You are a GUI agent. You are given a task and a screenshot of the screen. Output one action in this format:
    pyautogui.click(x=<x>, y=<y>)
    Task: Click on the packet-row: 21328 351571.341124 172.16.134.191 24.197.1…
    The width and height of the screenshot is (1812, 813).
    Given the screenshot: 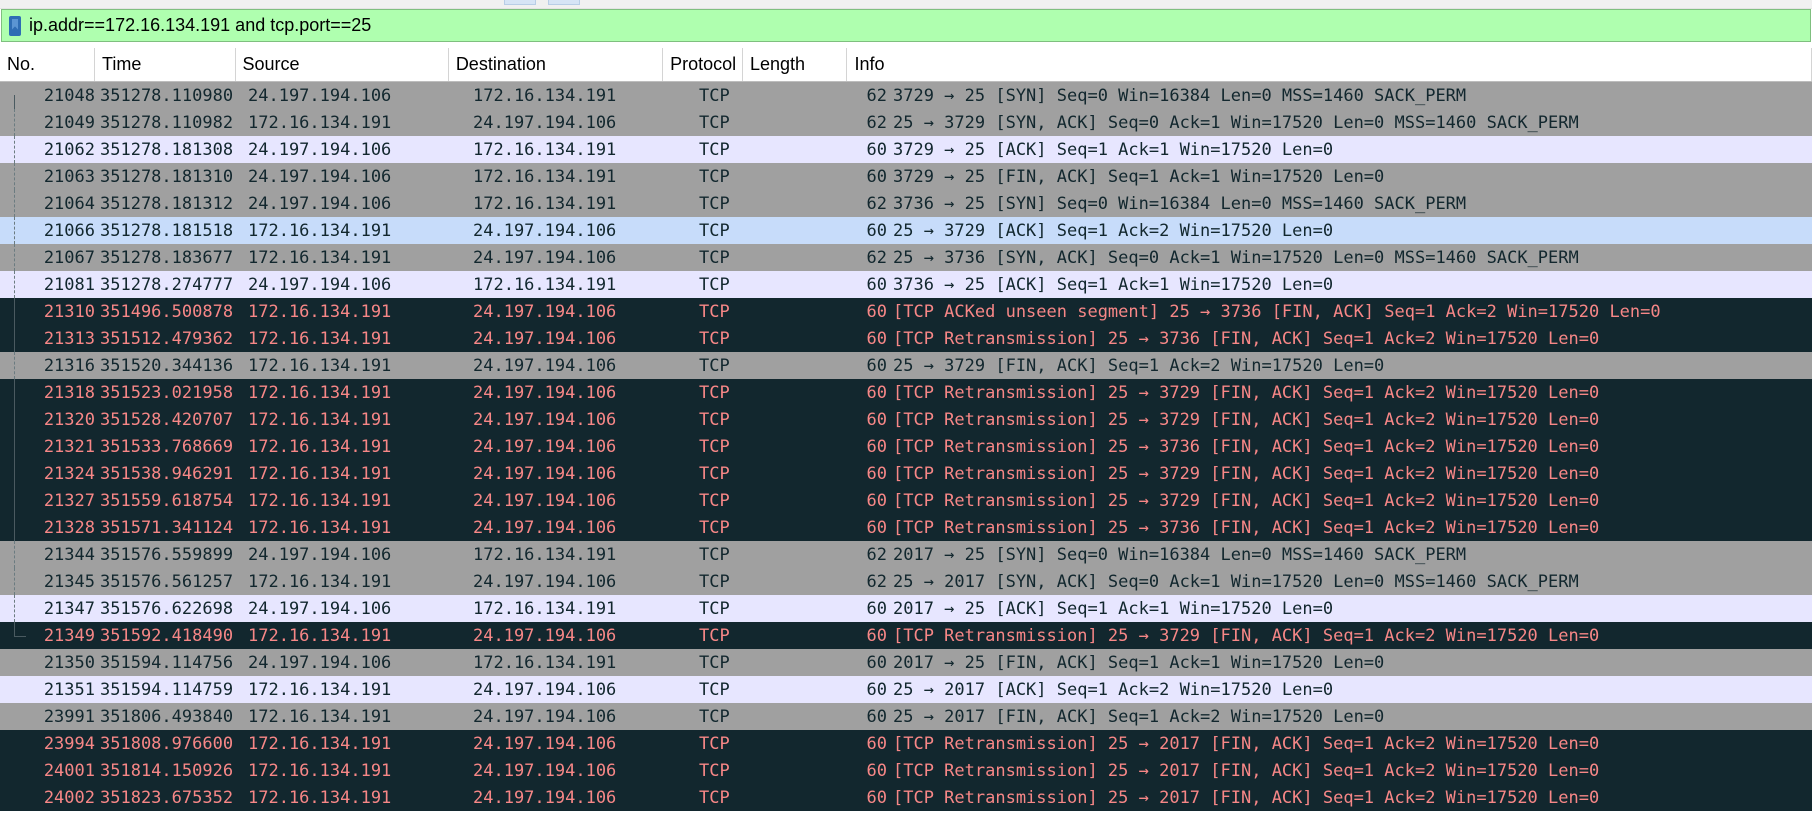 What is the action you would take?
    pyautogui.click(x=906, y=527)
    